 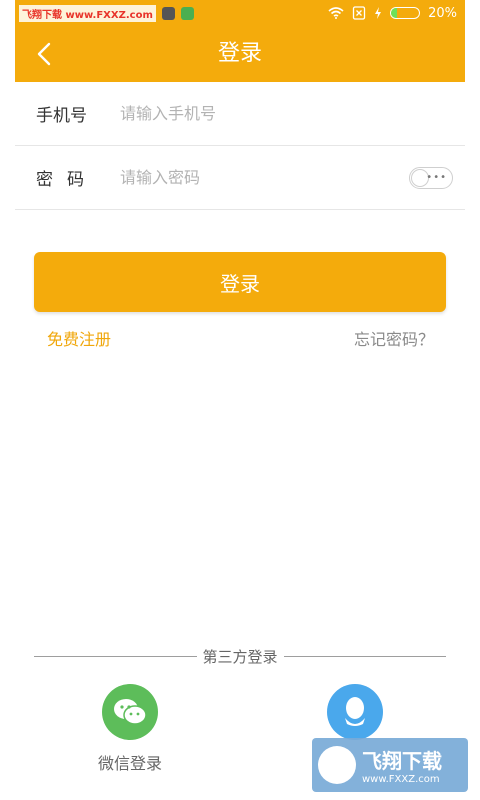 I want to click on password-label: 密码, so click(x=67, y=180).